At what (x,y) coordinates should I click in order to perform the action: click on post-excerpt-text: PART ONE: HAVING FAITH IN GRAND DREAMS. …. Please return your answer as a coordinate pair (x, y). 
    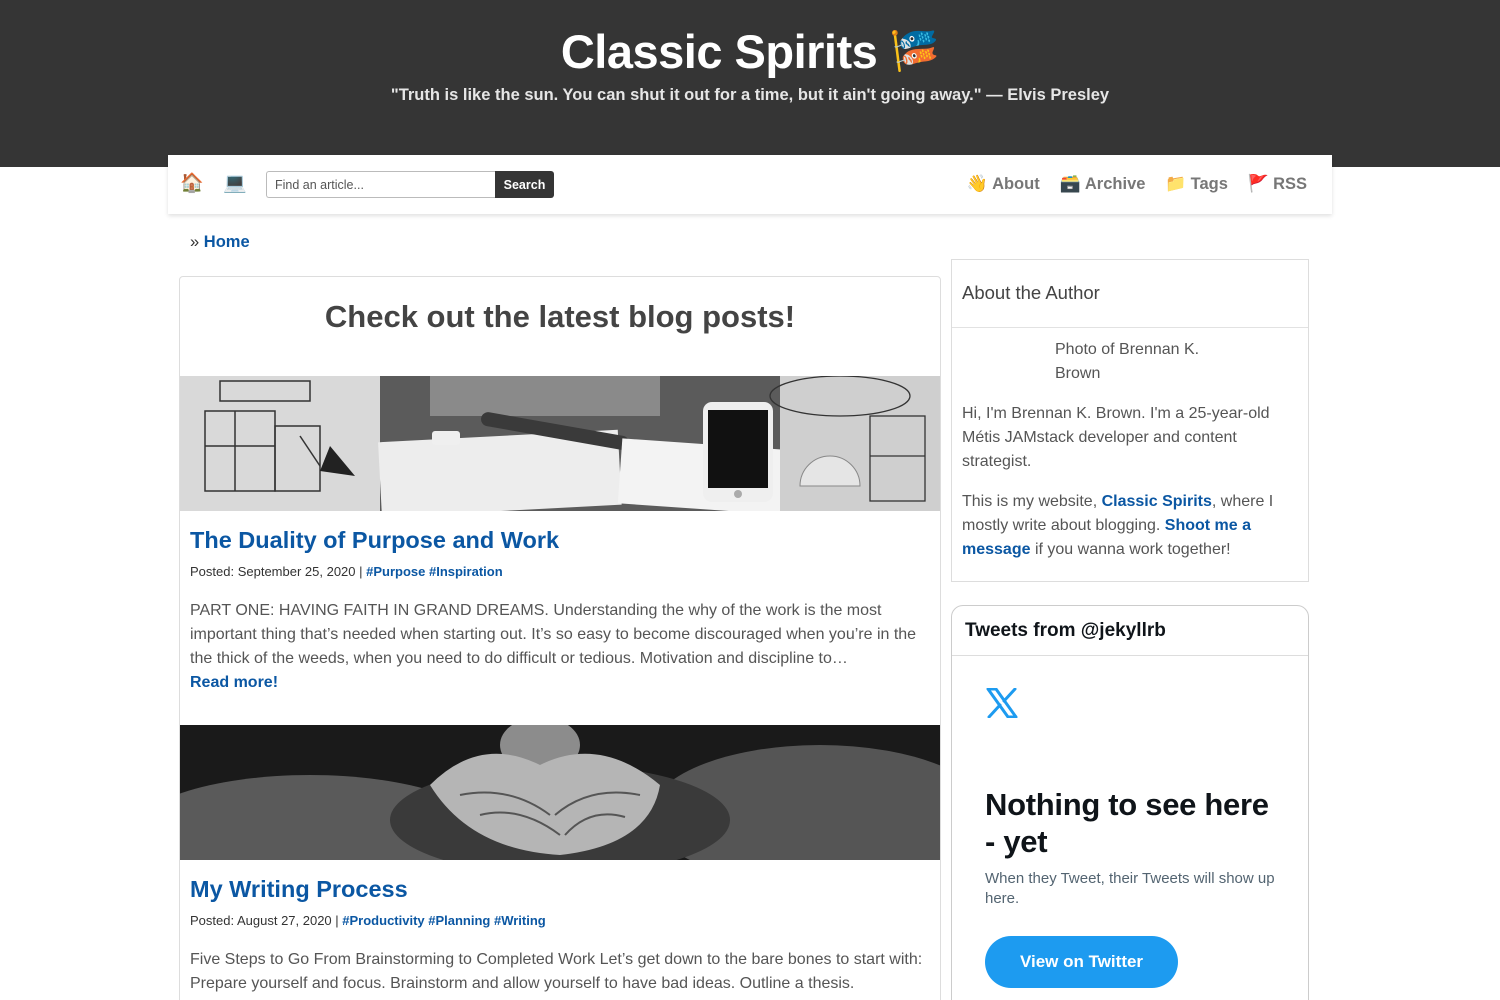
    Looking at the image, I should click on (553, 634).